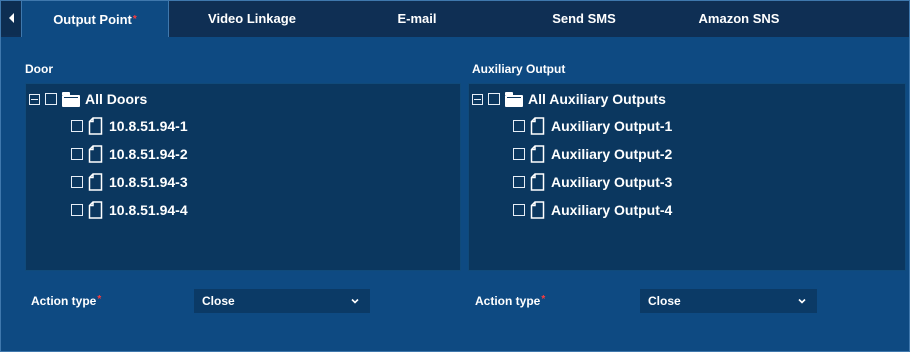  I want to click on tree-item-label: Auxiliary Output-3, so click(611, 182).